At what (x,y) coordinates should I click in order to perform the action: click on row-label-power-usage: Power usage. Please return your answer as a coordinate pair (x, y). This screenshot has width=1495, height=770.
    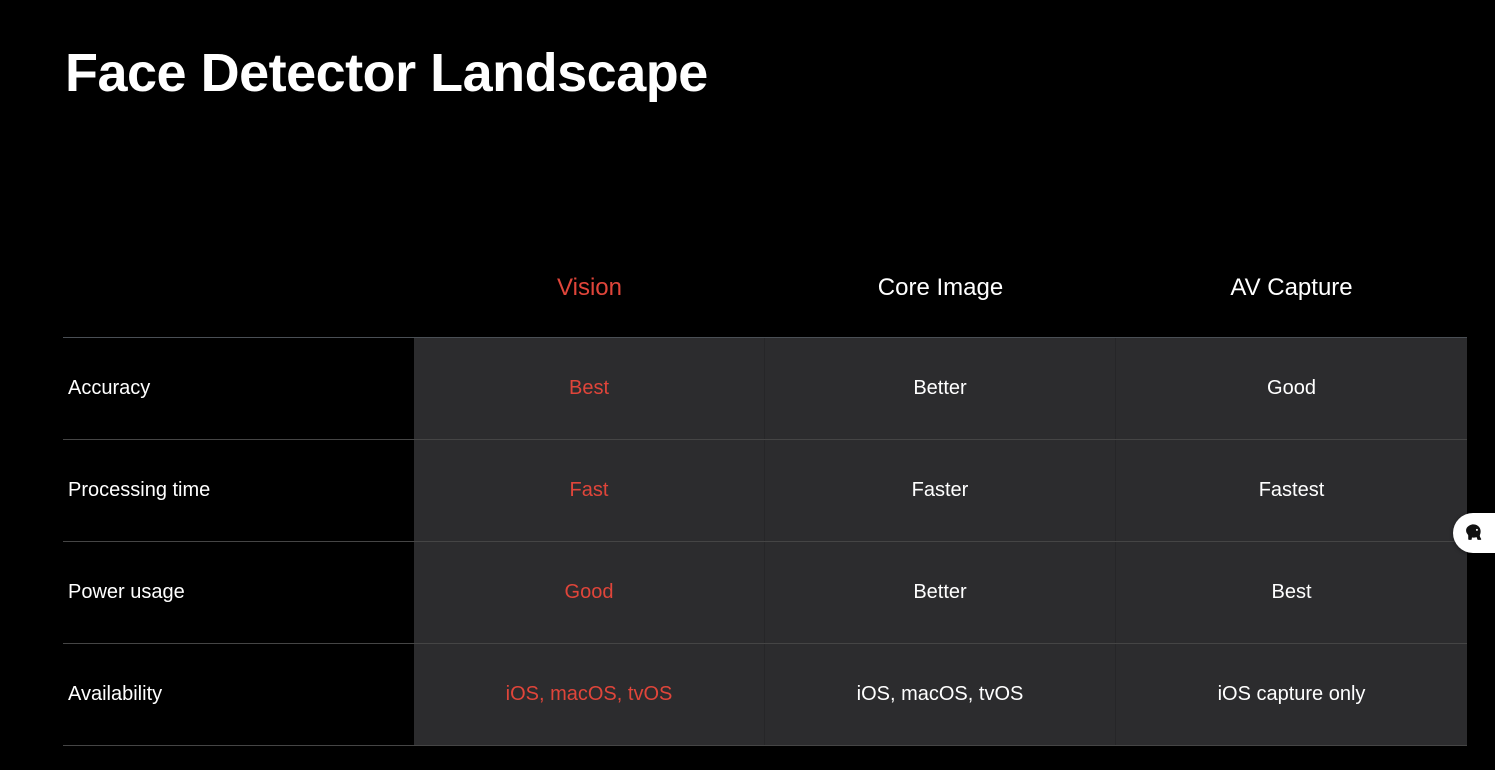
    Looking at the image, I should click on (238, 592).